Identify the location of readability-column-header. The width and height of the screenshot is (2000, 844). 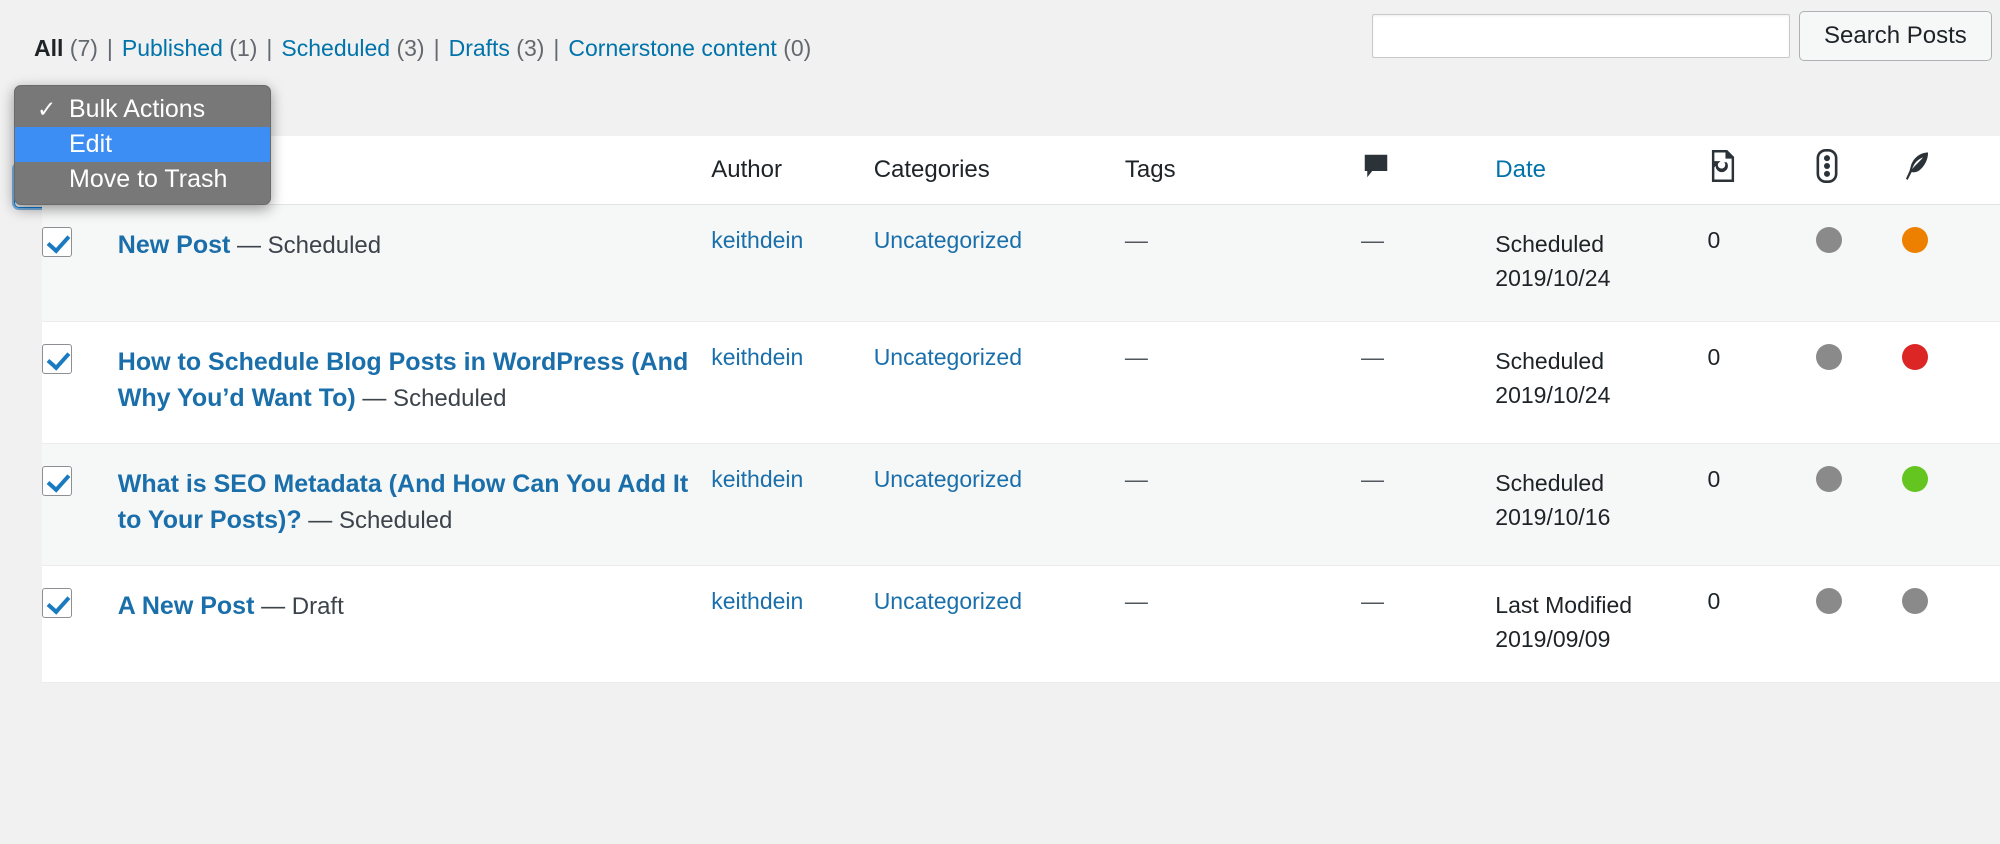
(1951, 170).